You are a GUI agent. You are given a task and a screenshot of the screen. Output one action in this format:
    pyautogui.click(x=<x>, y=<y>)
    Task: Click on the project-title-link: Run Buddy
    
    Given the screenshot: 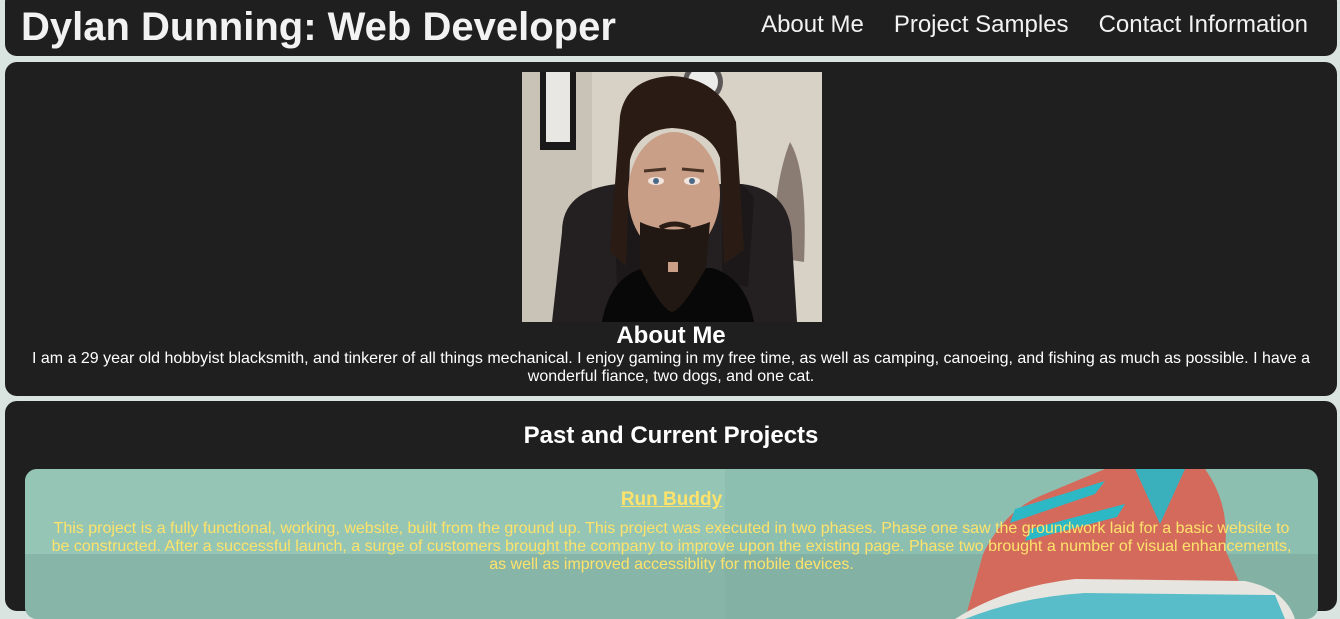 What is the action you would take?
    pyautogui.click(x=671, y=500)
    